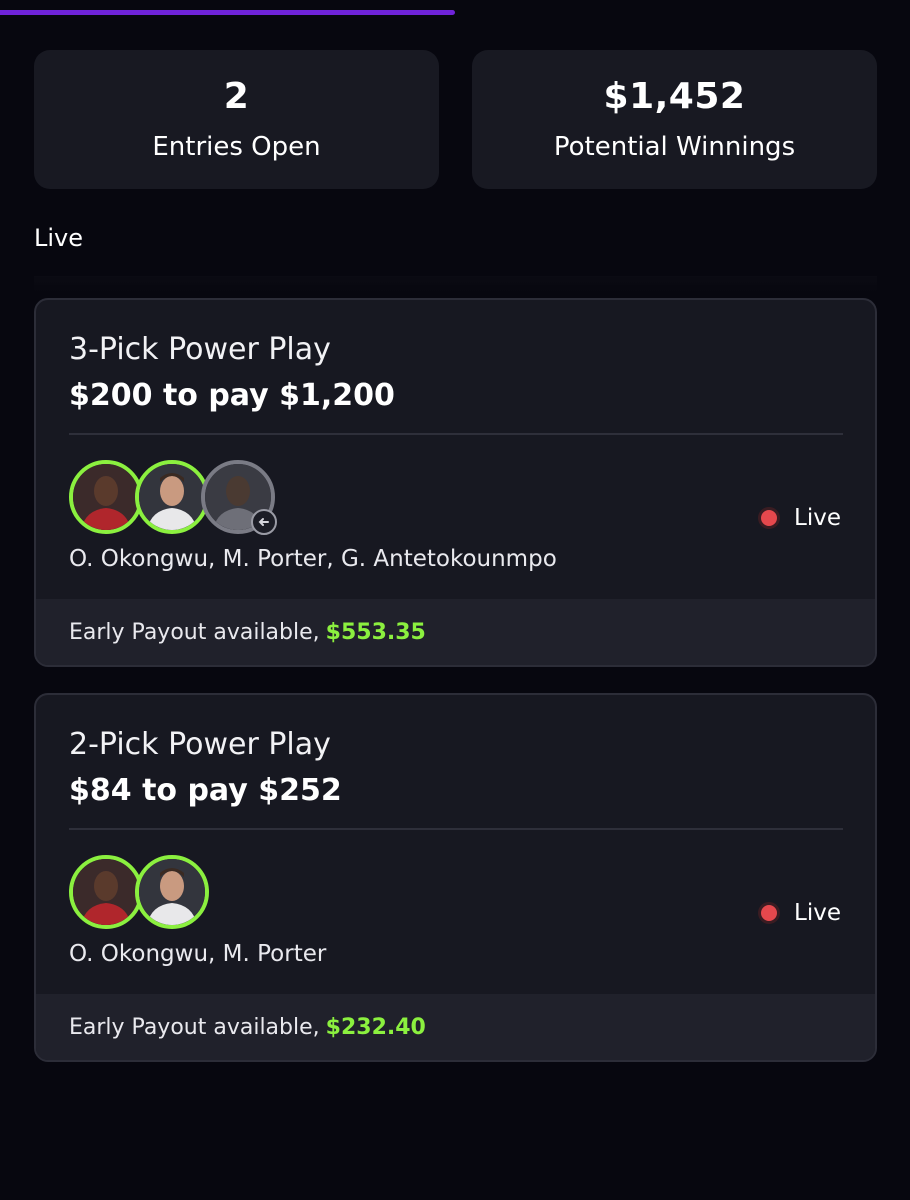  I want to click on swap-arrow-icon, so click(264, 522).